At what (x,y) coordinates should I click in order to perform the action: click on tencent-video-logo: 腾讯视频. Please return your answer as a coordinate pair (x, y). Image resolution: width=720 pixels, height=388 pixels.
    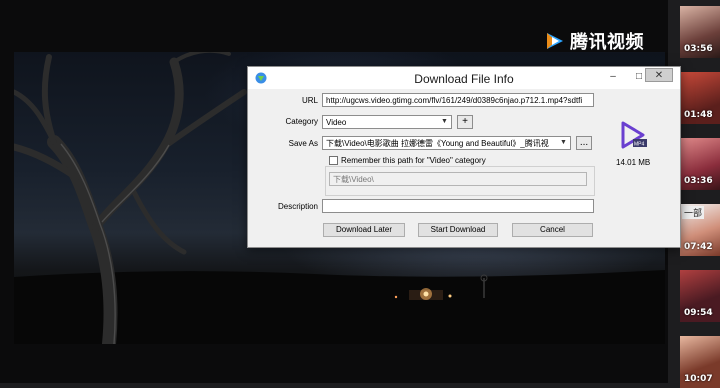
    Looking at the image, I should click on (594, 41).